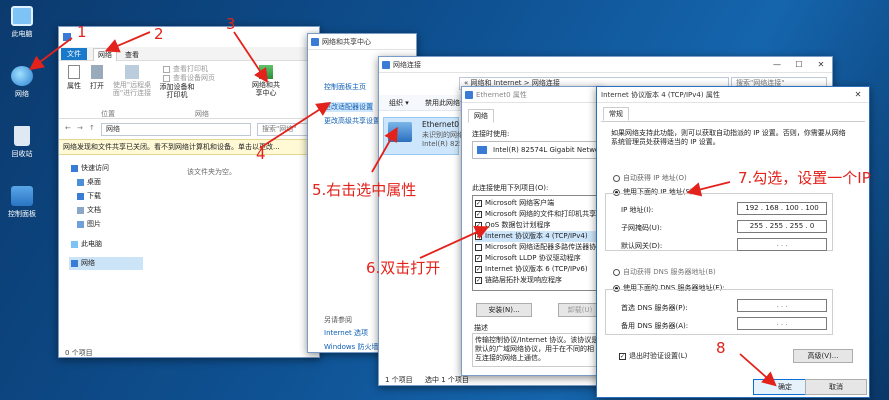 The width and height of the screenshot is (889, 400). I want to click on annotation-4: 4, so click(261, 154).